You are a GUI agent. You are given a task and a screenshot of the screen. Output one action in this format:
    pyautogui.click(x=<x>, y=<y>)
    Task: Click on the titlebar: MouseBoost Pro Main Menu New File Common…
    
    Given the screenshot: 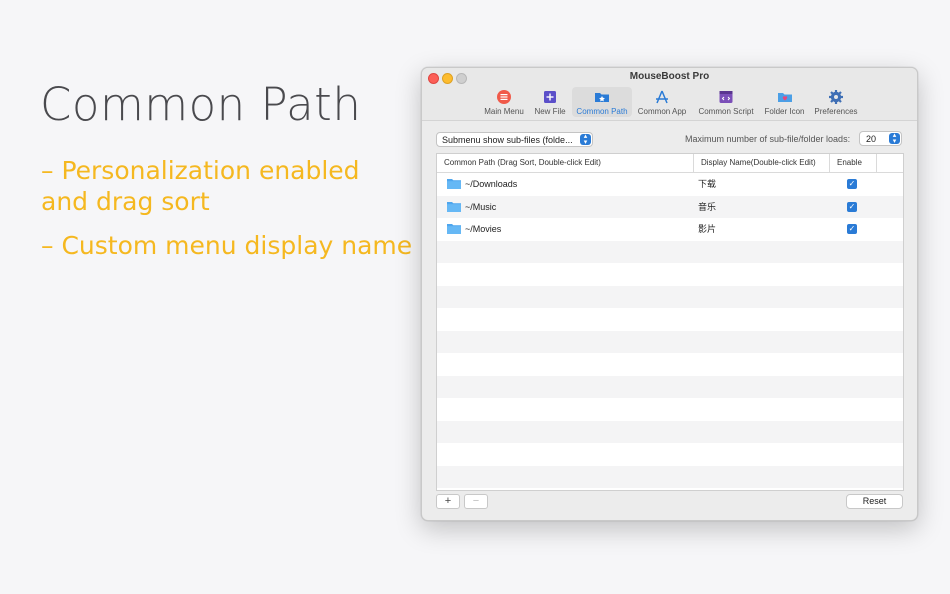 What is the action you would take?
    pyautogui.click(x=669, y=94)
    